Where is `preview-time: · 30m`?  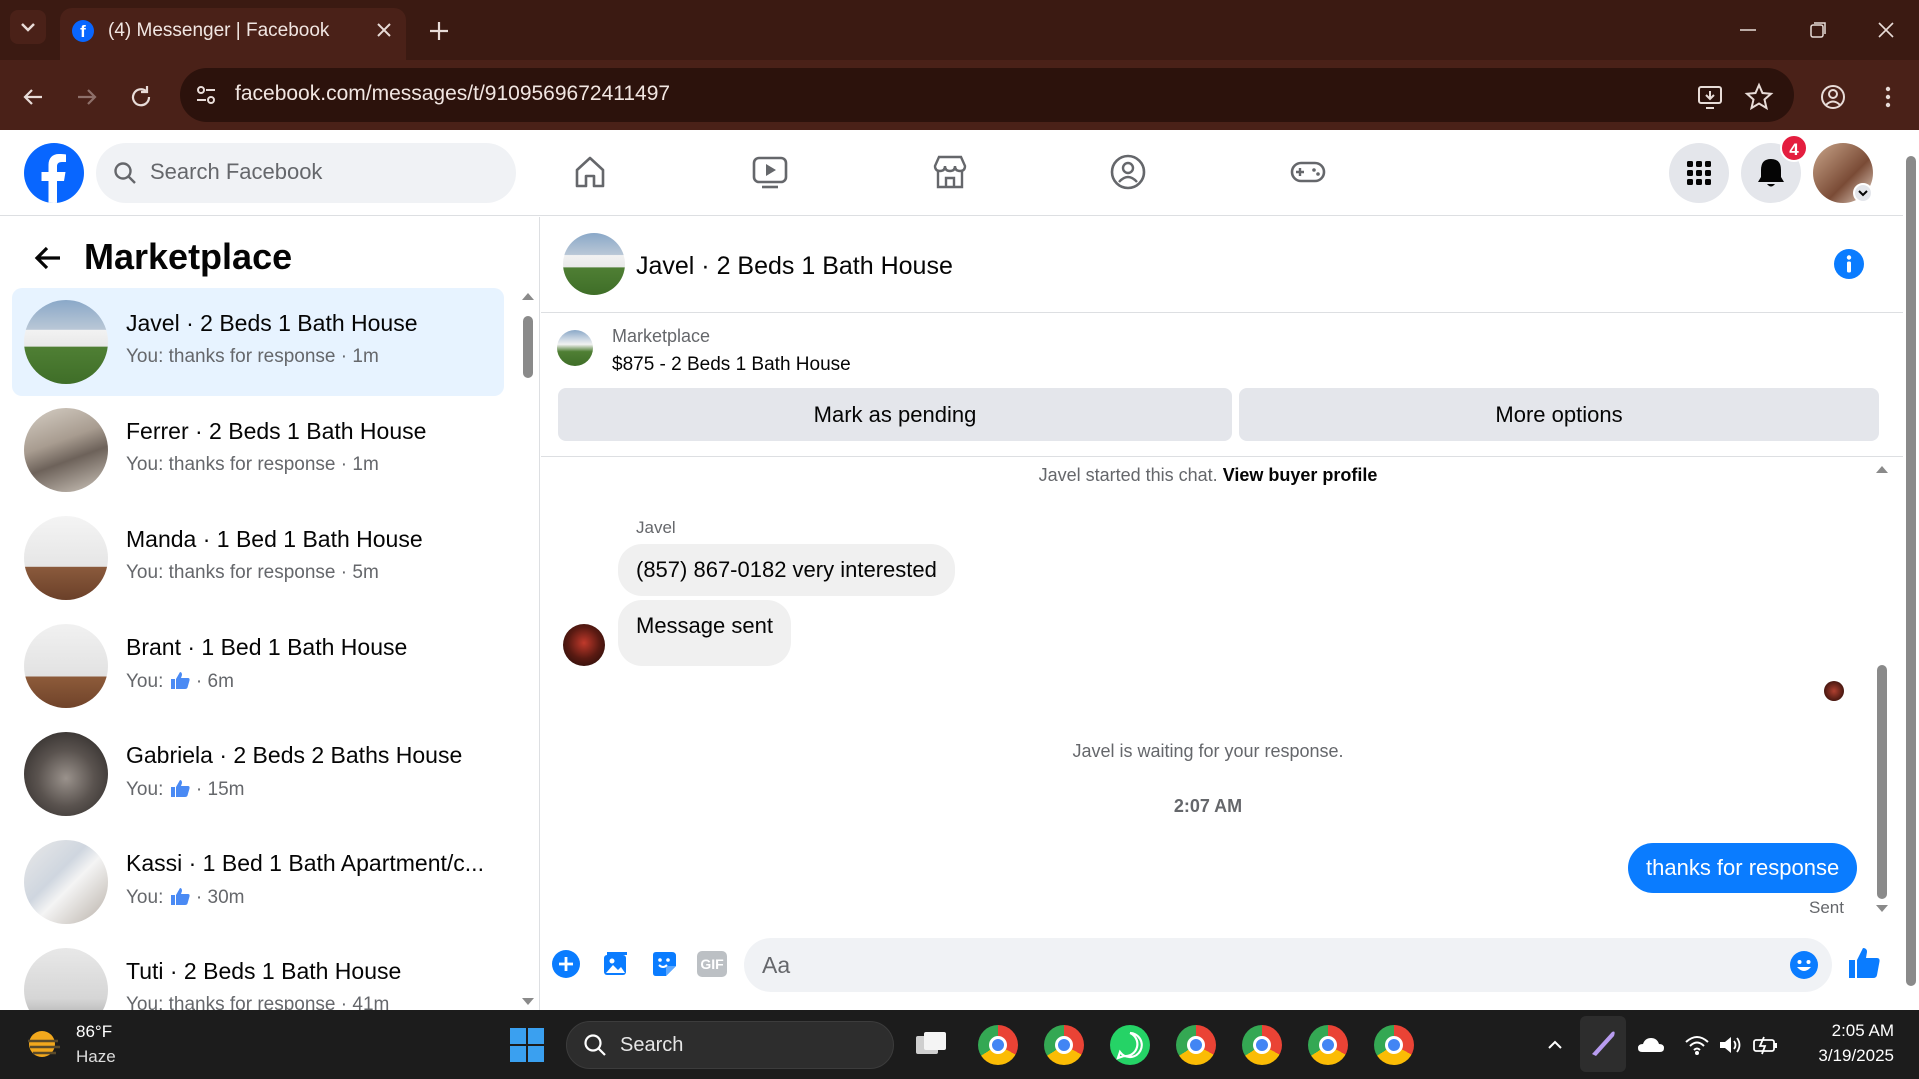 preview-time: · 30m is located at coordinates (220, 897).